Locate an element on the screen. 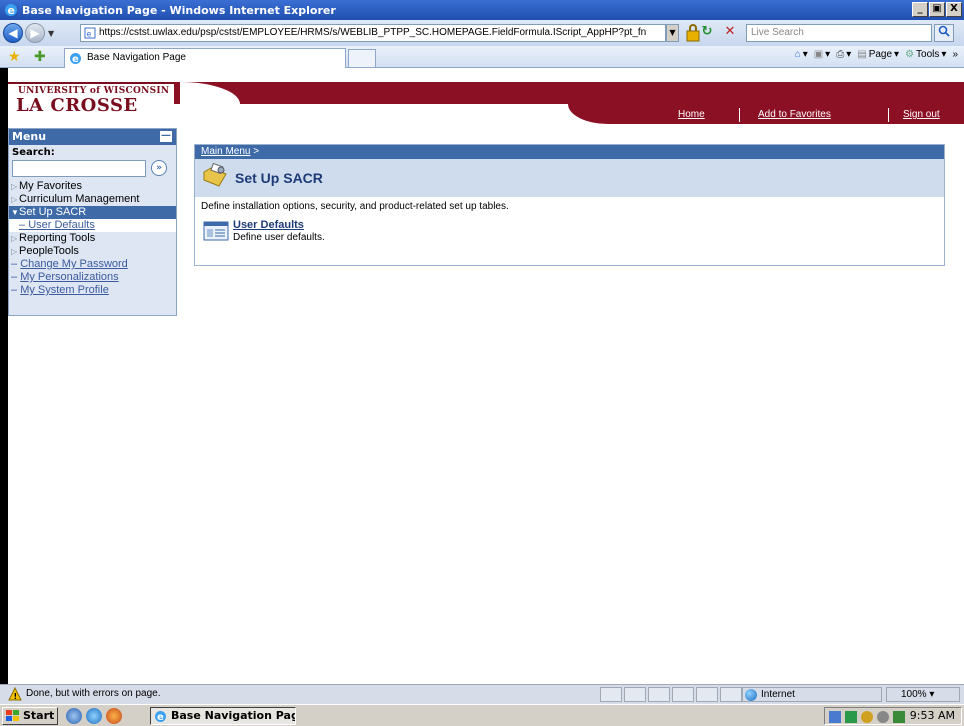  university-logo: UNIVERSITY of WISCONSIN LA CROSSE is located at coordinates (91, 94).